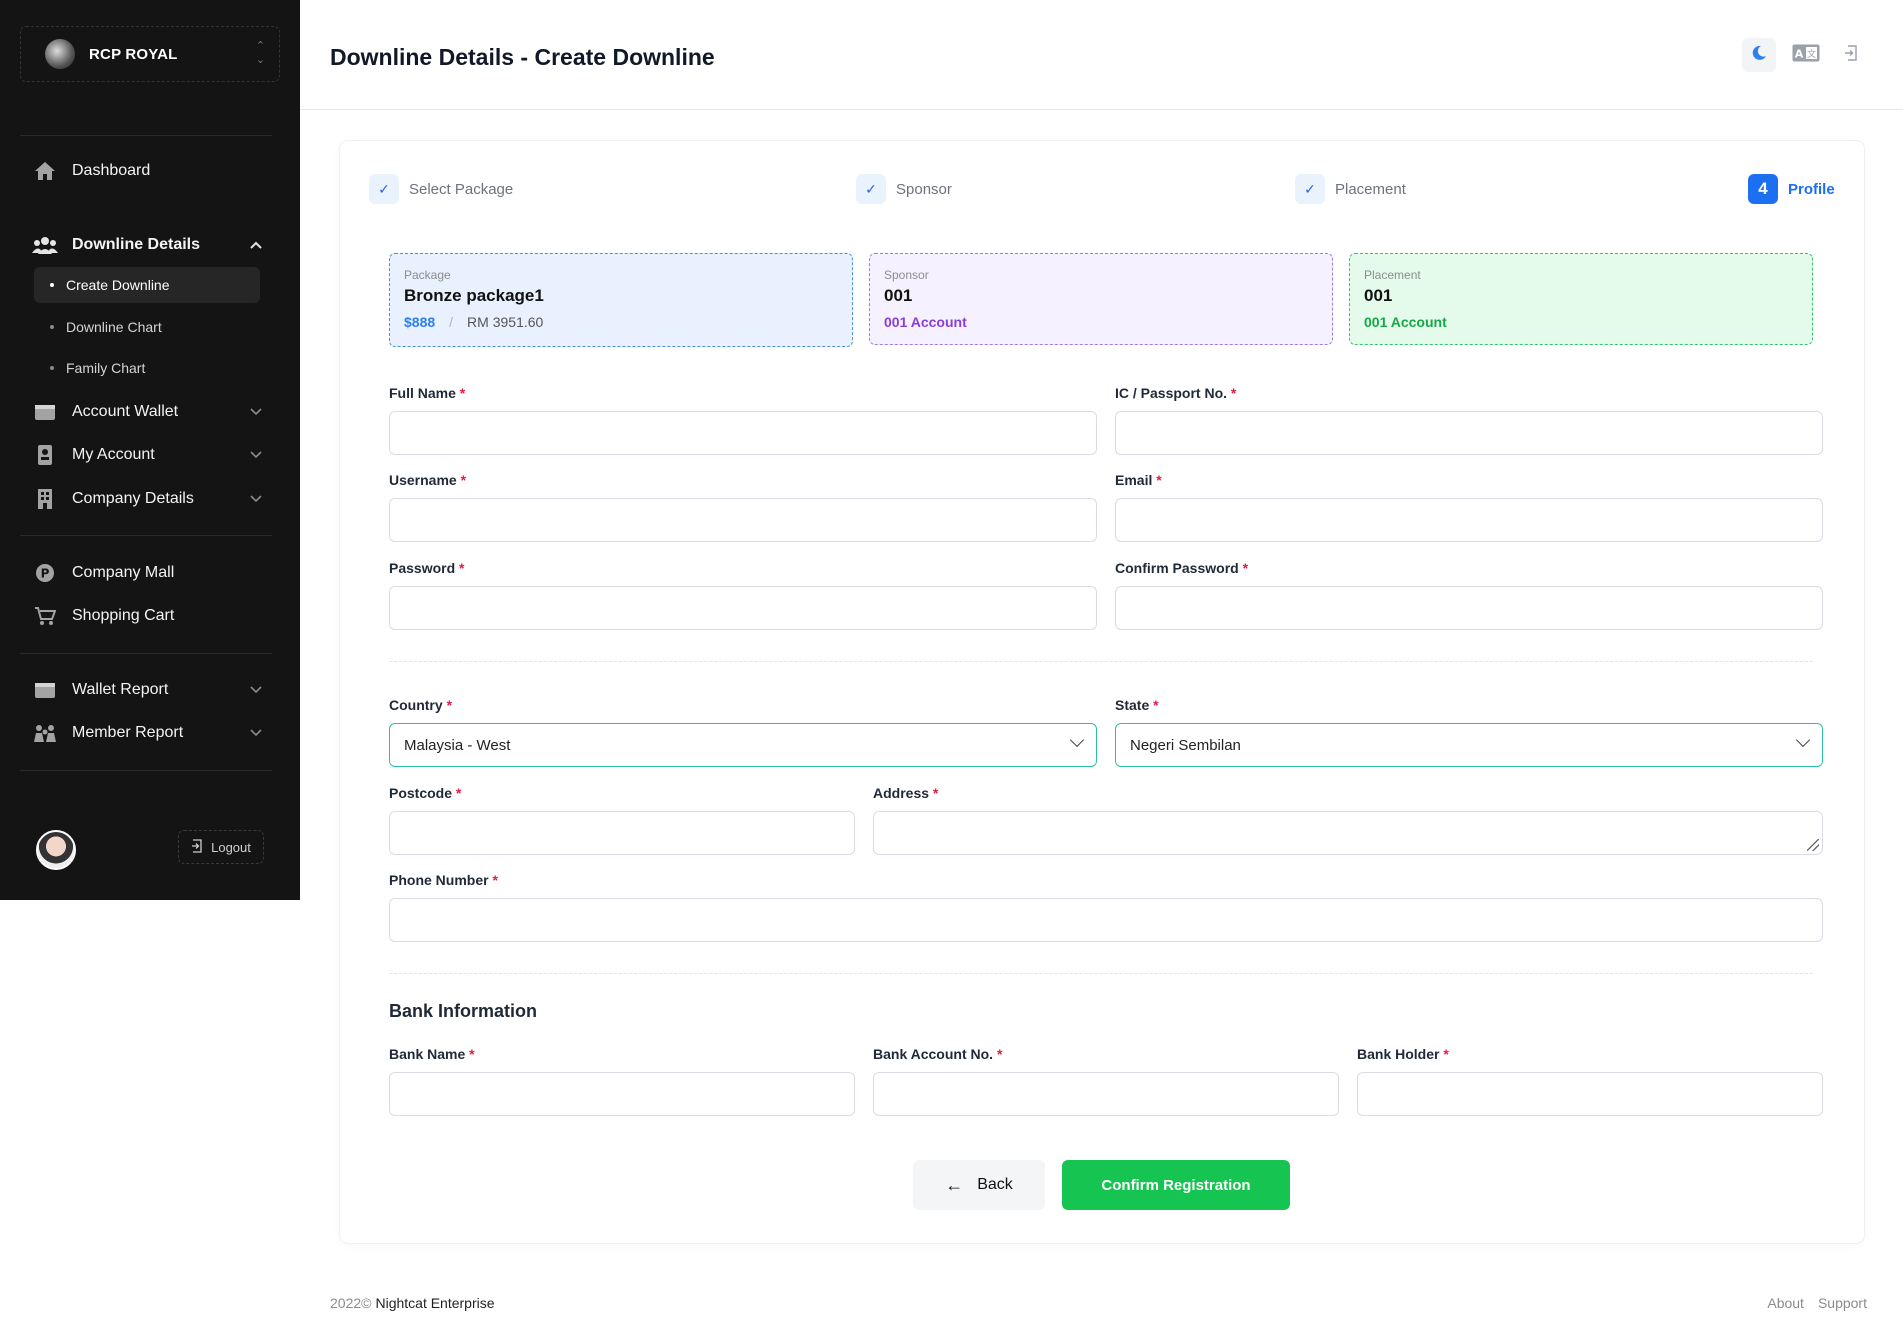  What do you see at coordinates (1469, 745) in the screenshot?
I see `state-select: Negeri Sembilan` at bounding box center [1469, 745].